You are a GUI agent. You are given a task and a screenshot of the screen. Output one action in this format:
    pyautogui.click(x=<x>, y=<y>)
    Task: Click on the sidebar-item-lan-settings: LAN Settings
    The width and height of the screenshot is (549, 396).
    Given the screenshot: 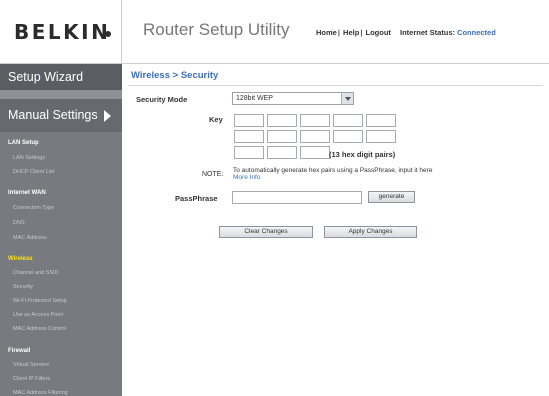 What is the action you would take?
    pyautogui.click(x=29, y=158)
    